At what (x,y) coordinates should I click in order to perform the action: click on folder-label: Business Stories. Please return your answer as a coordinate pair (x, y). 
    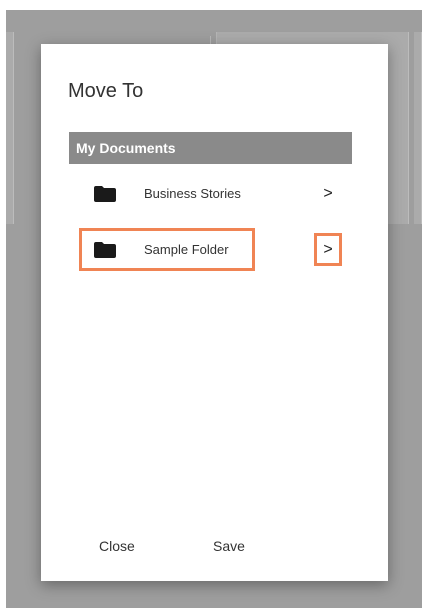
    Looking at the image, I should click on (192, 193).